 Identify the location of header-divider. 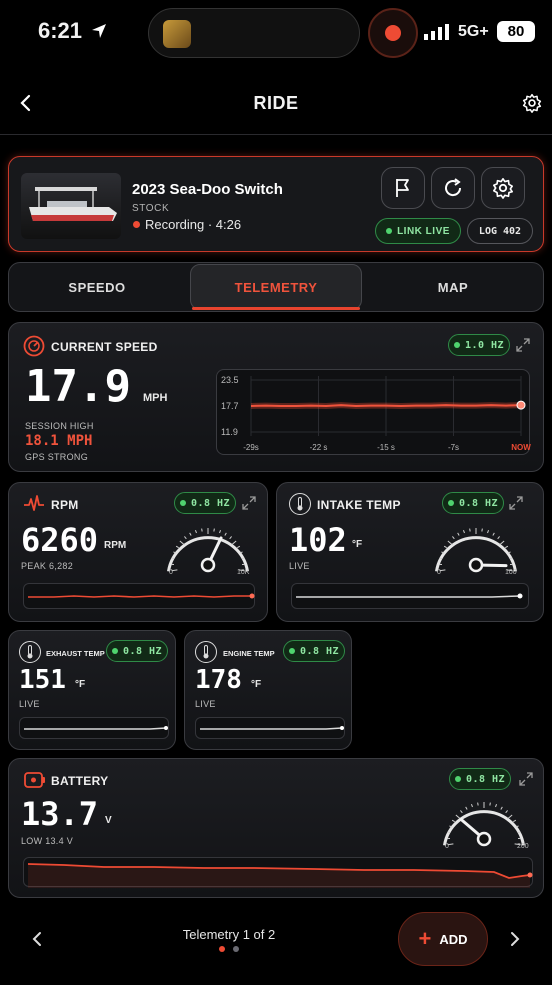
(276, 134).